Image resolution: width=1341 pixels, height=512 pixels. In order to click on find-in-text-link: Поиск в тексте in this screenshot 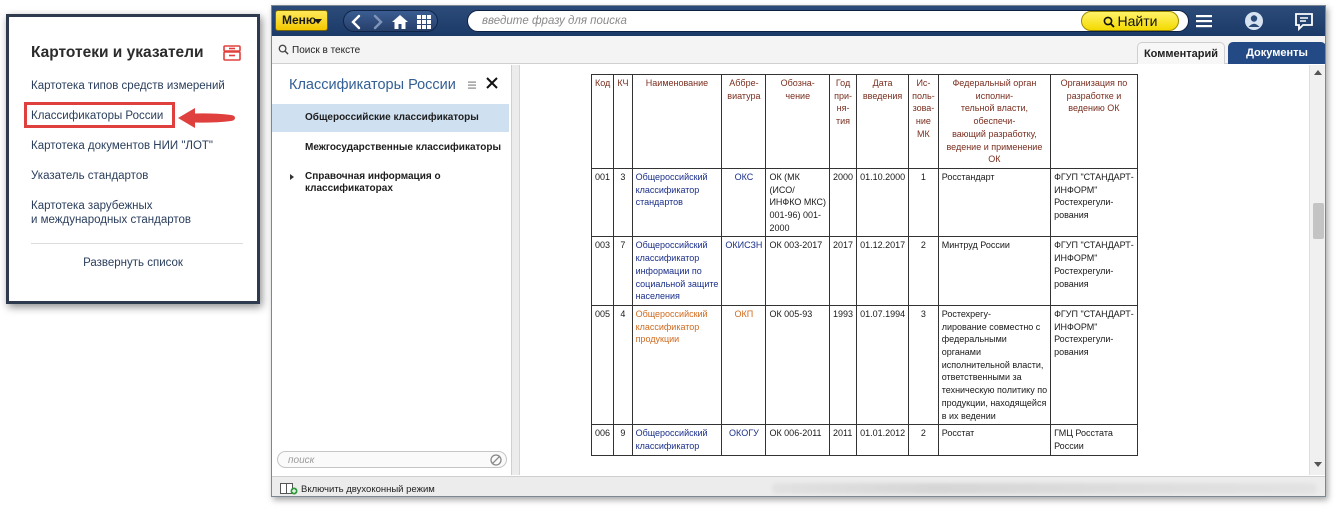, I will do `click(319, 50)`.